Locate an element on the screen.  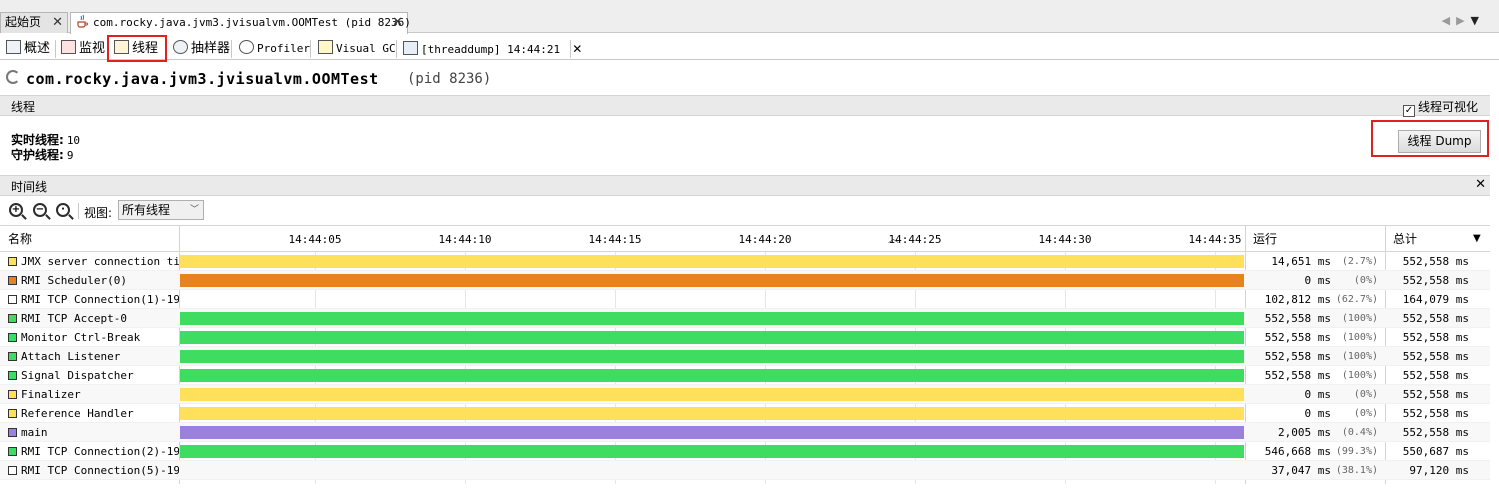
timeline-section-header: 时间线 ✕ is located at coordinates (745, 185).